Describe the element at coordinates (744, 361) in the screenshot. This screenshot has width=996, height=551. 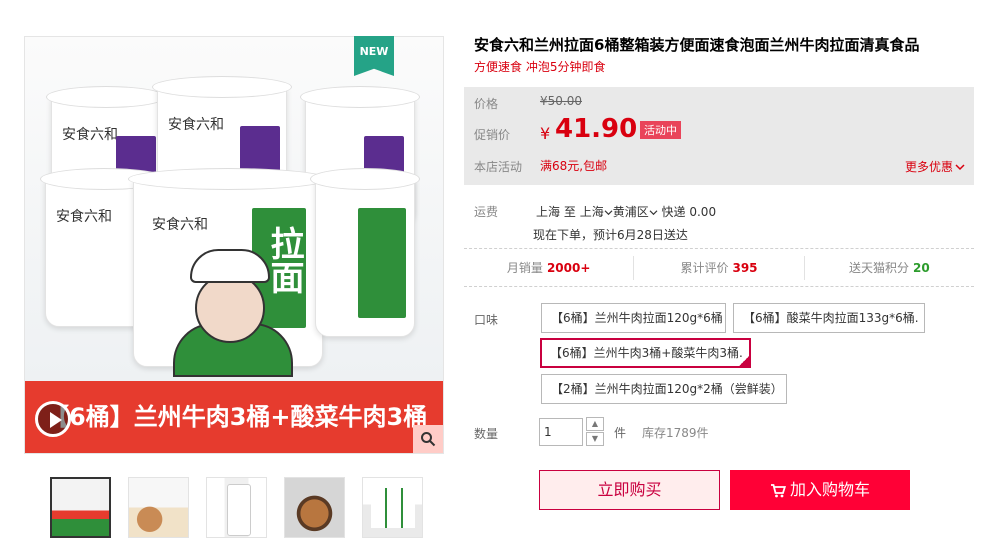
I see `selected-check-icon` at that location.